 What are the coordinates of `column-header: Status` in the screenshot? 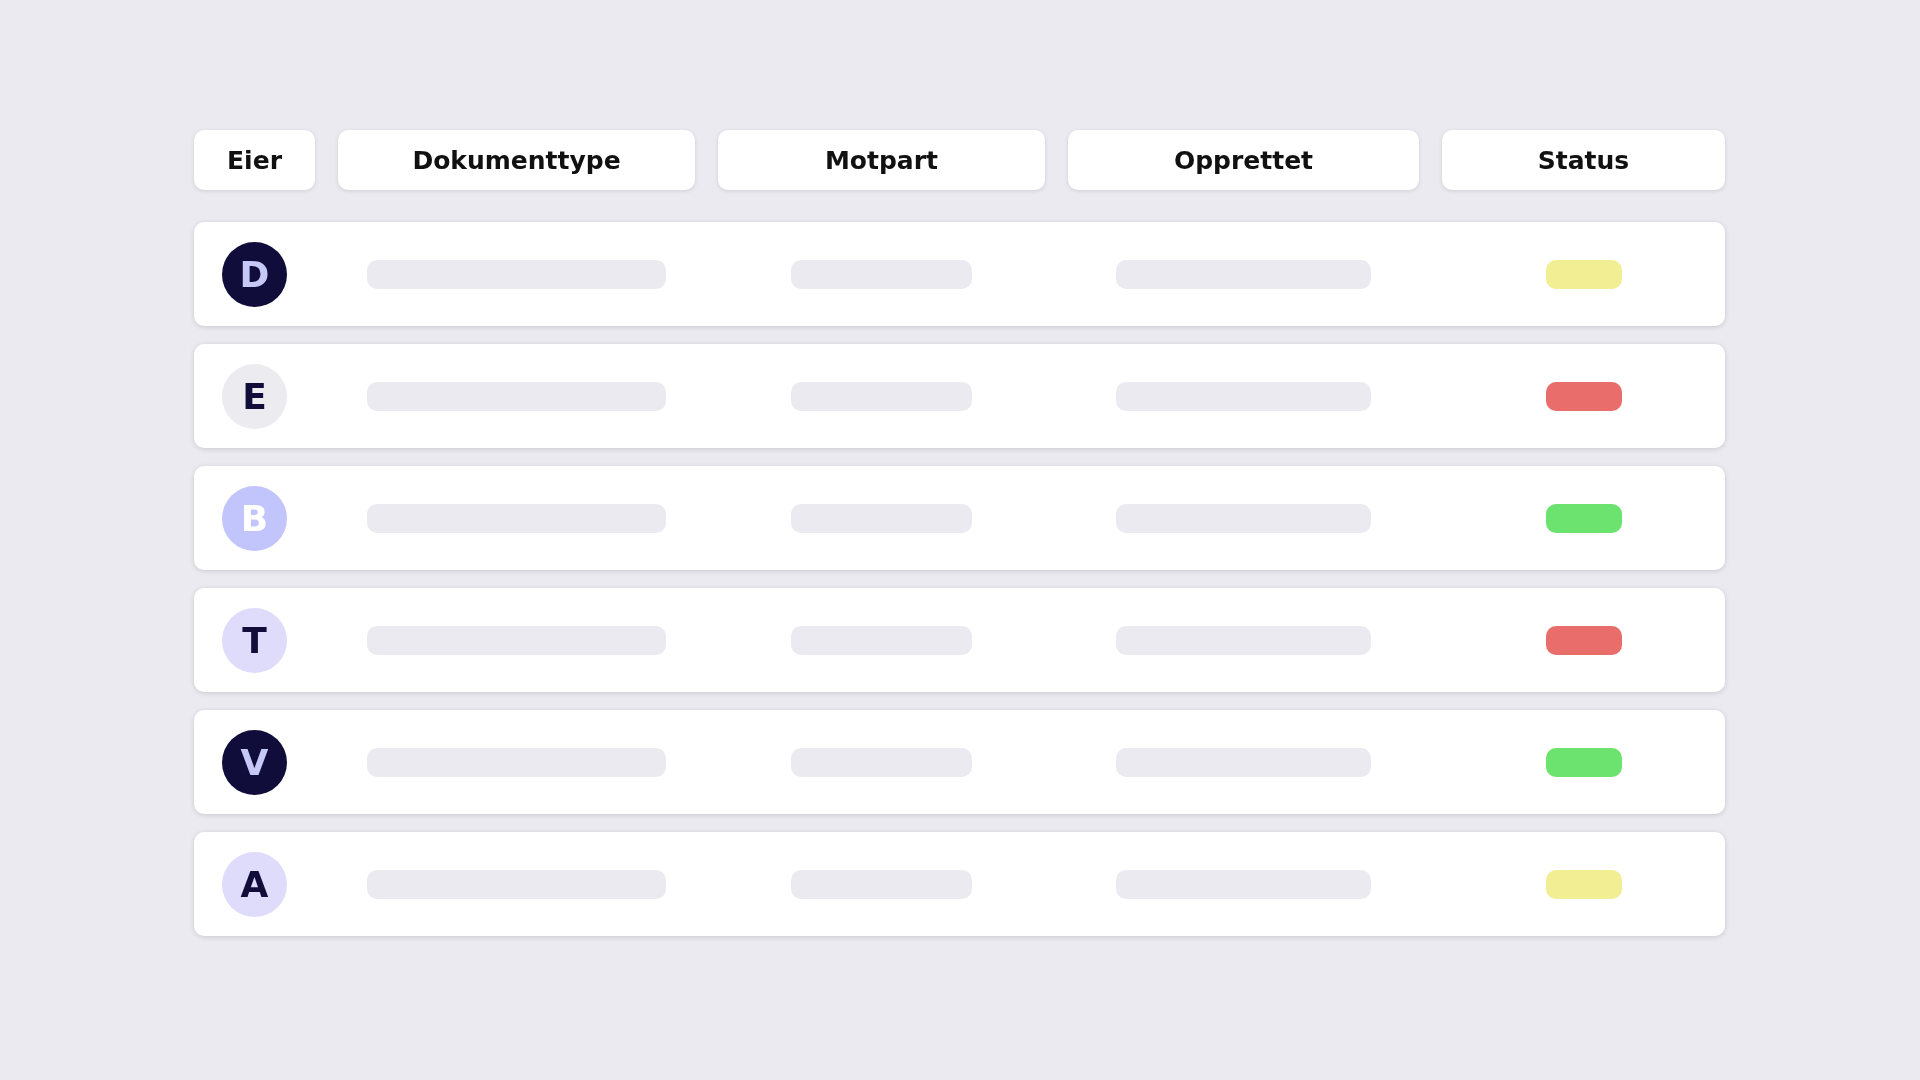 It's located at (1583, 160).